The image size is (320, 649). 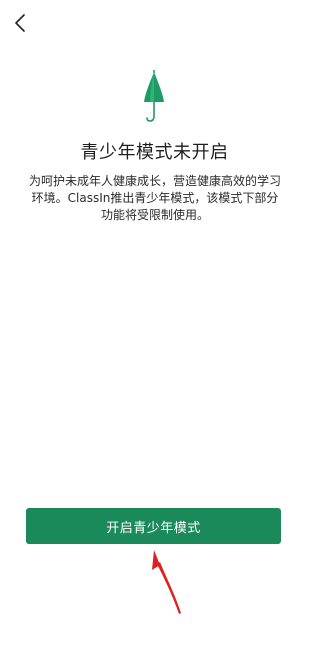 I want to click on chevron-left-icon, so click(x=20, y=23).